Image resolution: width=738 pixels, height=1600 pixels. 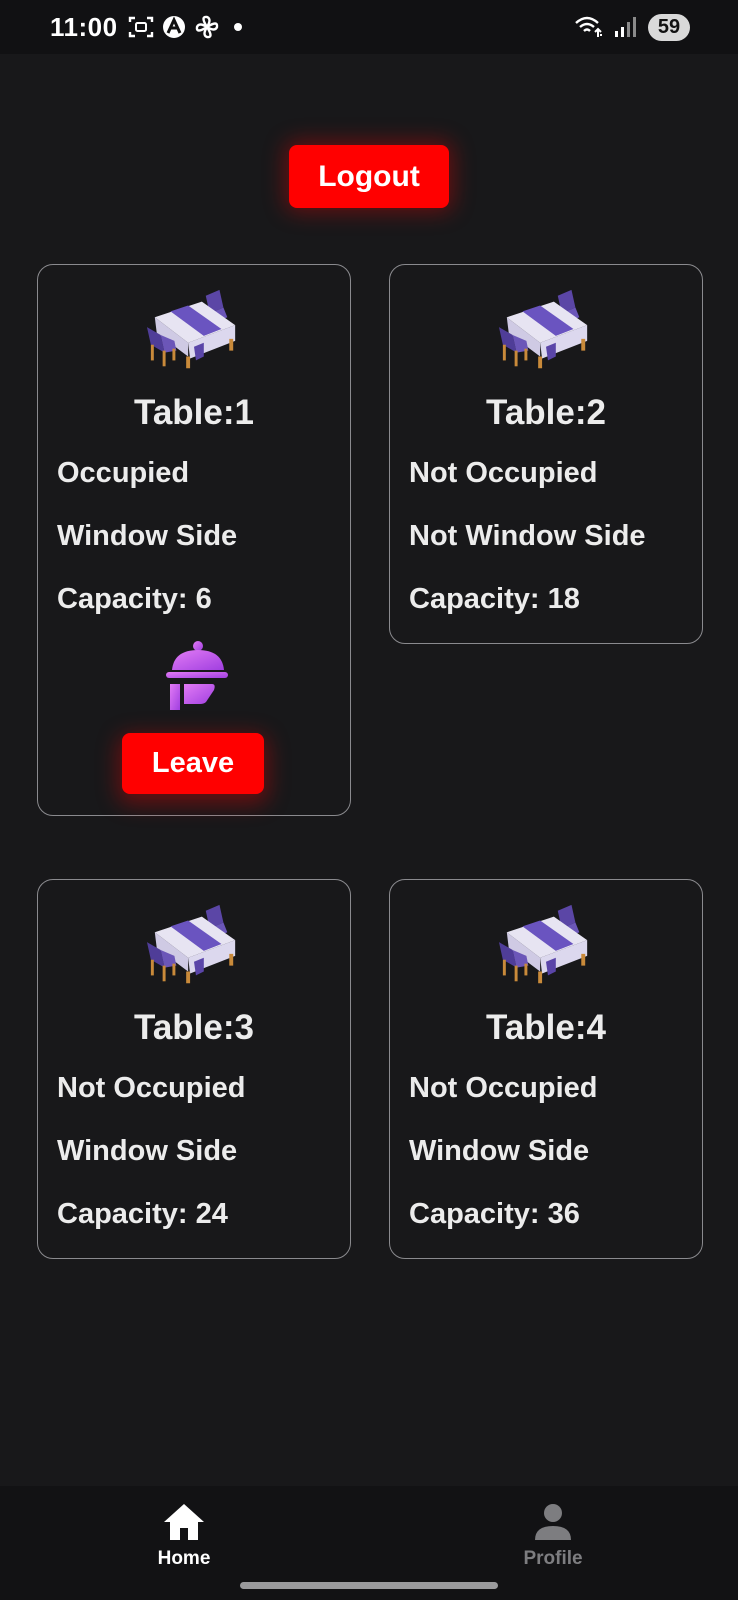 What do you see at coordinates (194, 1027) in the screenshot?
I see `table-title: Table:3` at bounding box center [194, 1027].